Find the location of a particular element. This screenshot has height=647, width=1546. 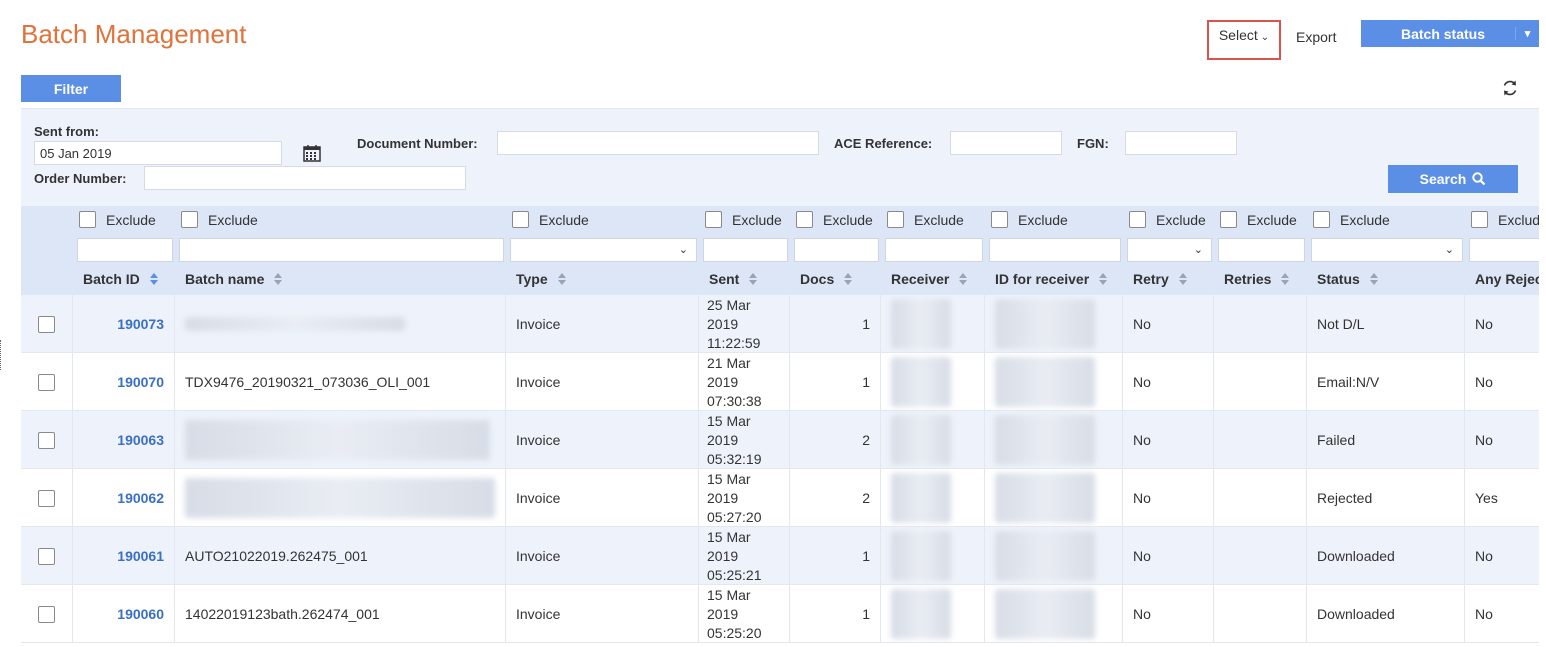

resize-handle is located at coordinates (2, 355).